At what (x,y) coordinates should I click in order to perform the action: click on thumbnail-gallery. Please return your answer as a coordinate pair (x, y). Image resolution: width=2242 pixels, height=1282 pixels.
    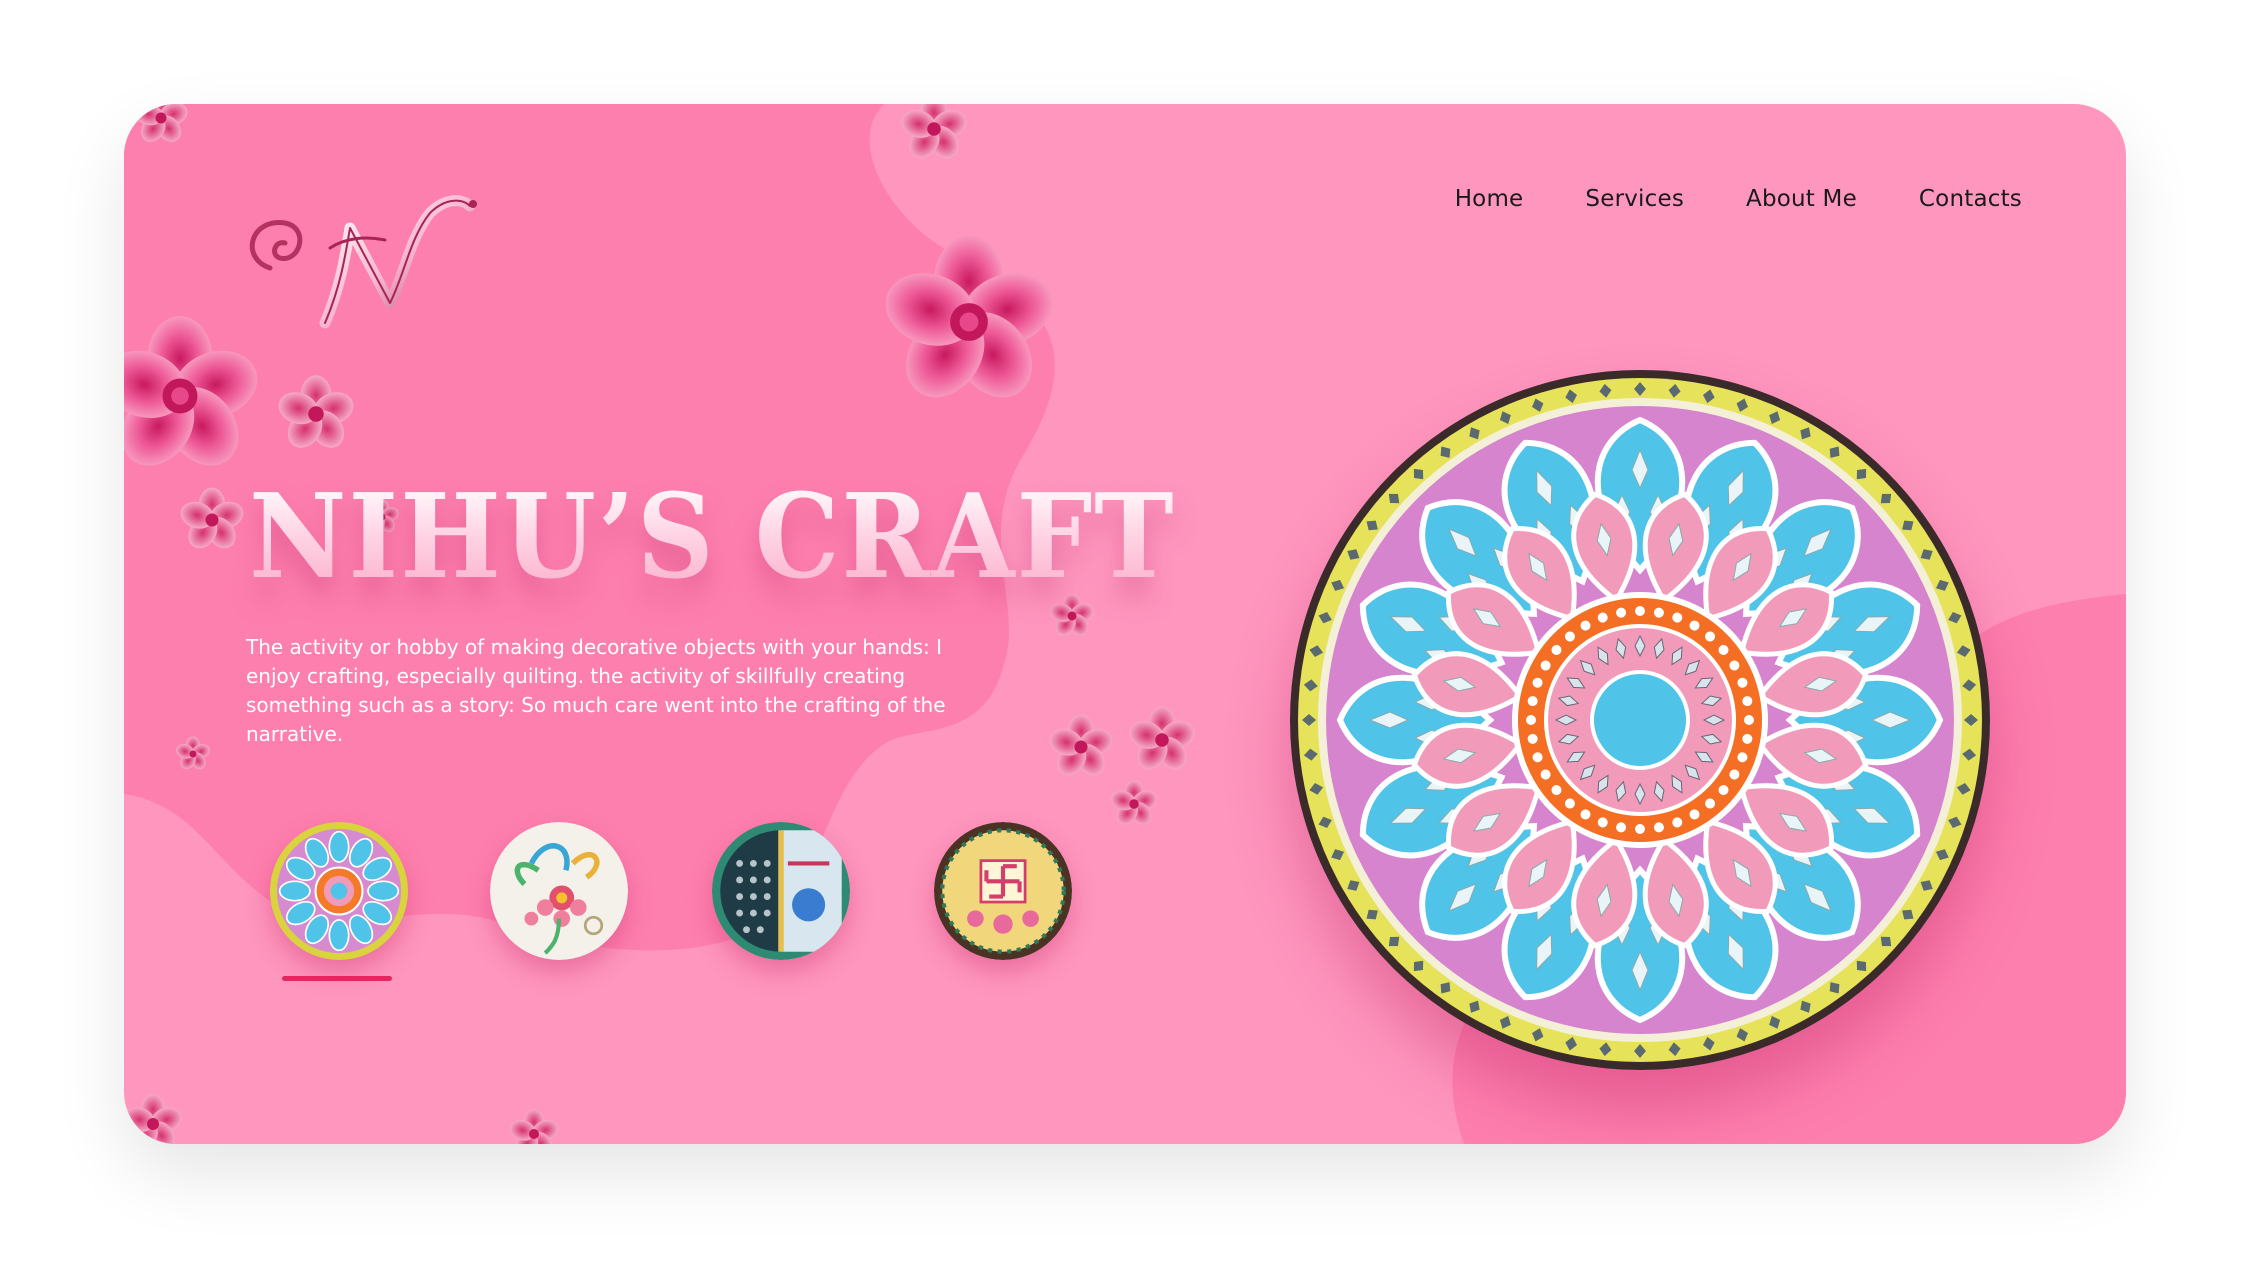
    Looking at the image, I should click on (671, 902).